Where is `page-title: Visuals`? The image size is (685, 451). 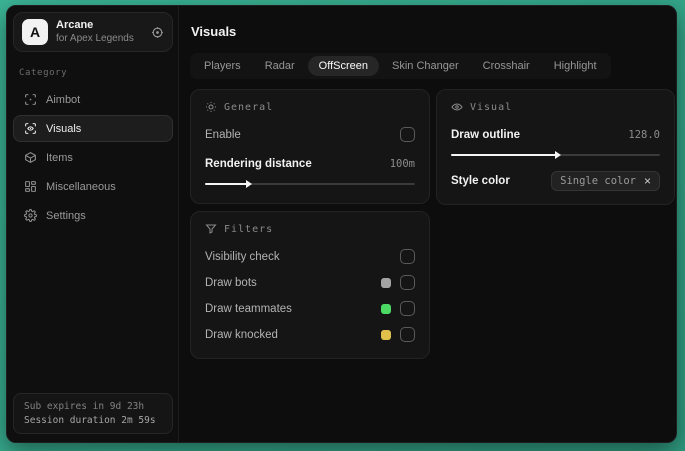 page-title: Visuals is located at coordinates (214, 31).